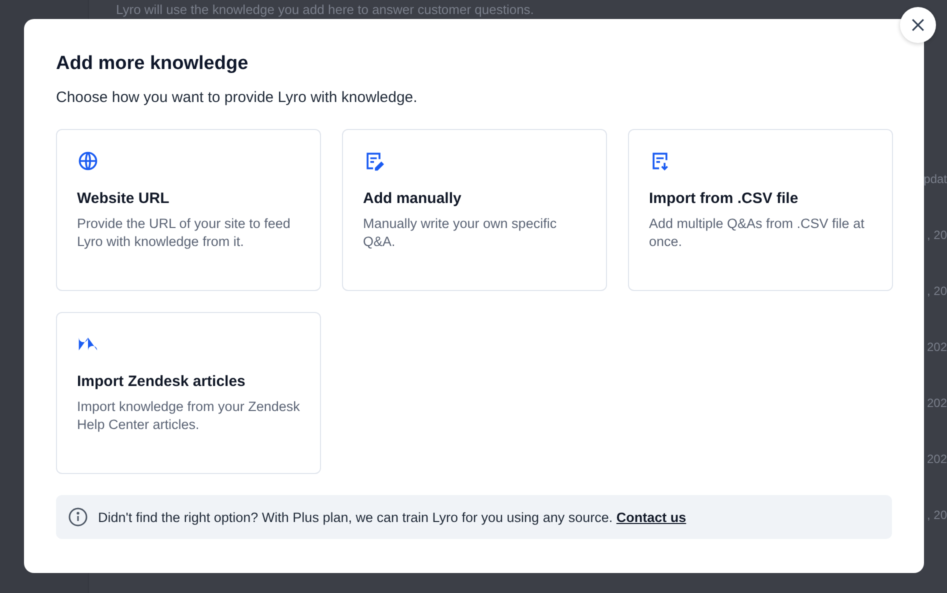 The height and width of the screenshot is (593, 947). What do you see at coordinates (88, 161) in the screenshot?
I see `globe-icon` at bounding box center [88, 161].